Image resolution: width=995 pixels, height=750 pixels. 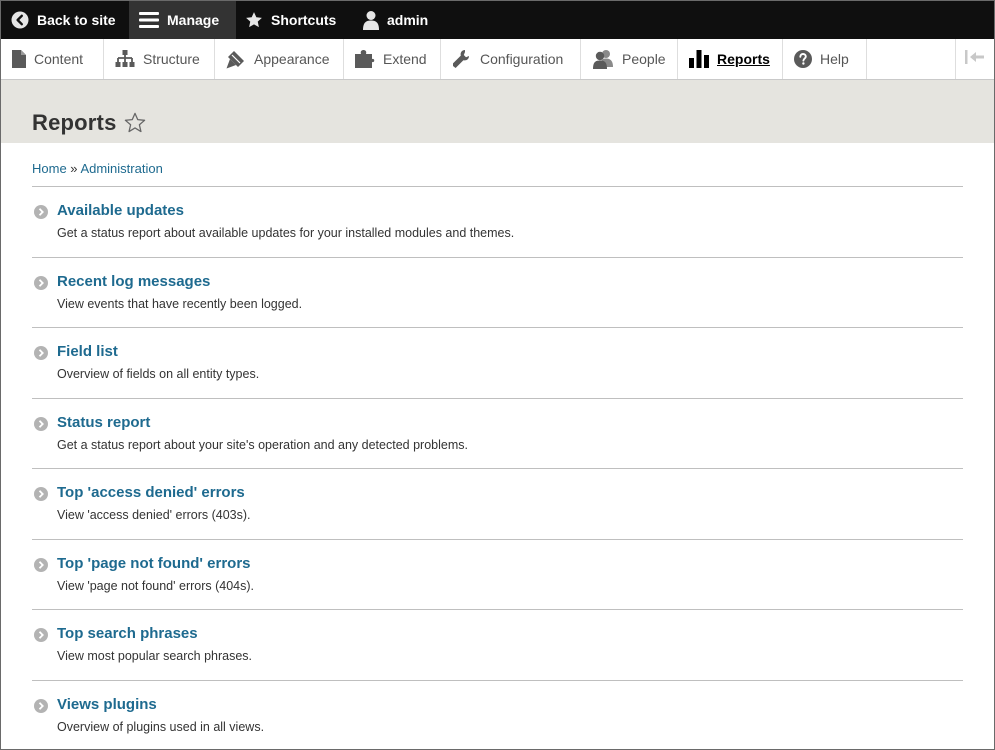 What do you see at coordinates (497, 111) in the screenshot?
I see `page-header: Reports` at bounding box center [497, 111].